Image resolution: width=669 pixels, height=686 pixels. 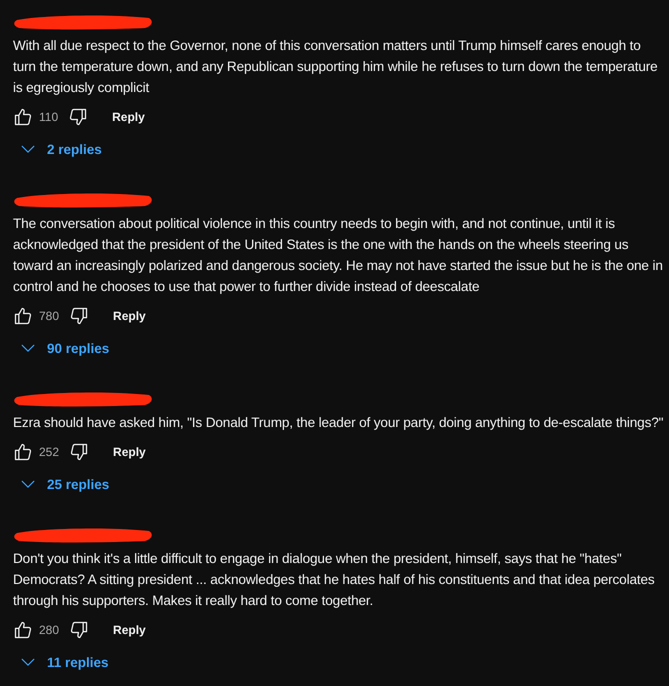 I want to click on view-replies-button: 90 replies, so click(x=65, y=348).